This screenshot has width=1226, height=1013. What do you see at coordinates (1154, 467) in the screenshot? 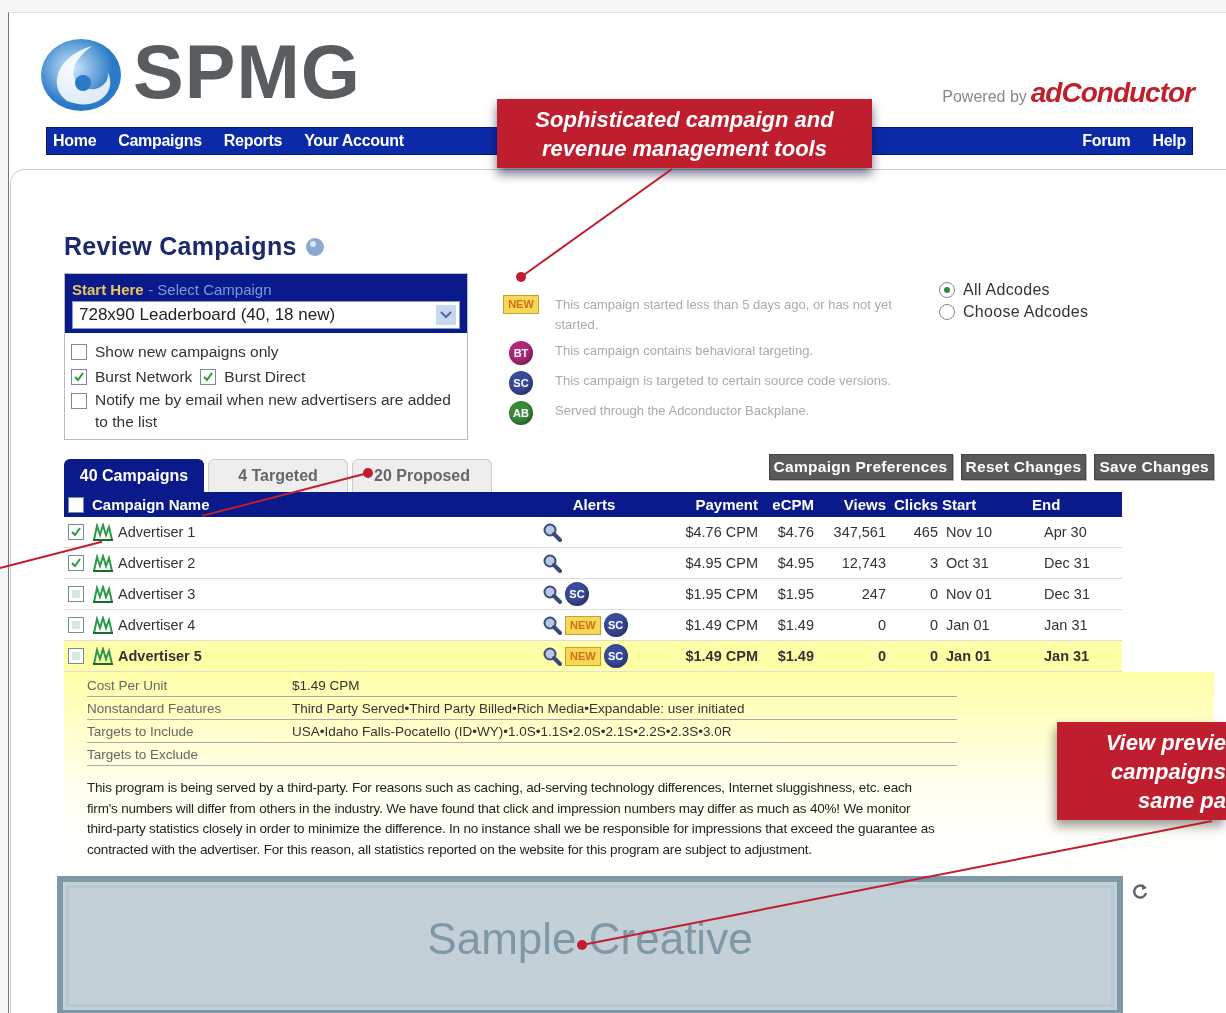
I see `action-button: Save Changes` at bounding box center [1154, 467].